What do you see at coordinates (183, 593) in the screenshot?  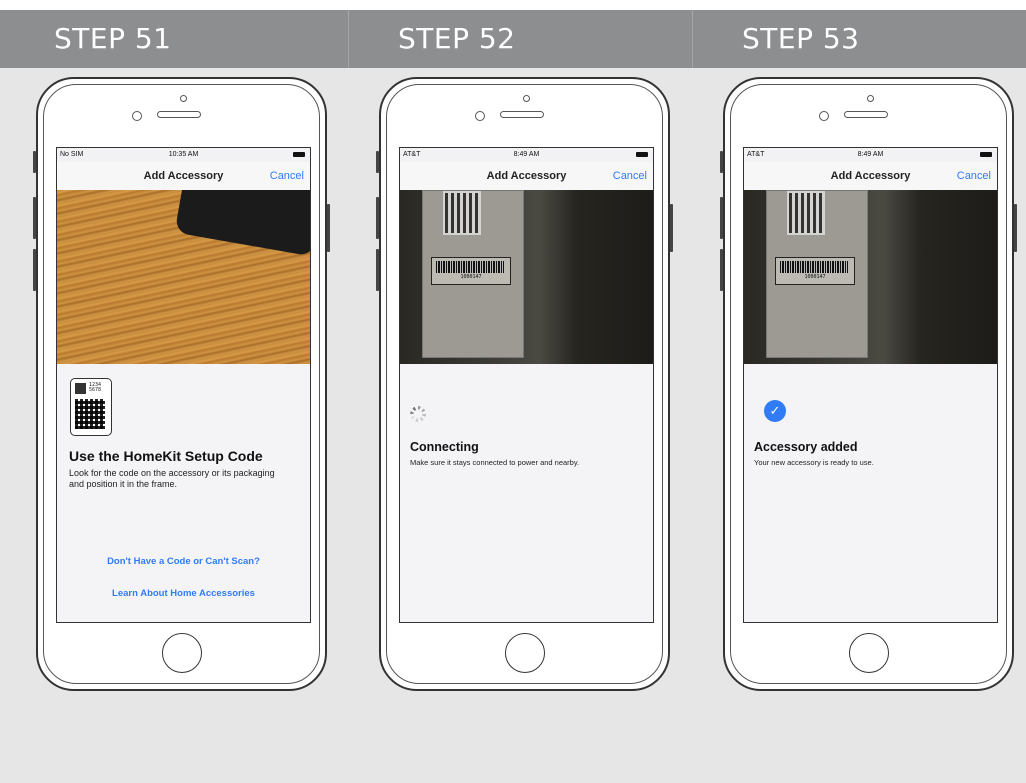 I see `learn-accessories-link: Learn About Home Accessories` at bounding box center [183, 593].